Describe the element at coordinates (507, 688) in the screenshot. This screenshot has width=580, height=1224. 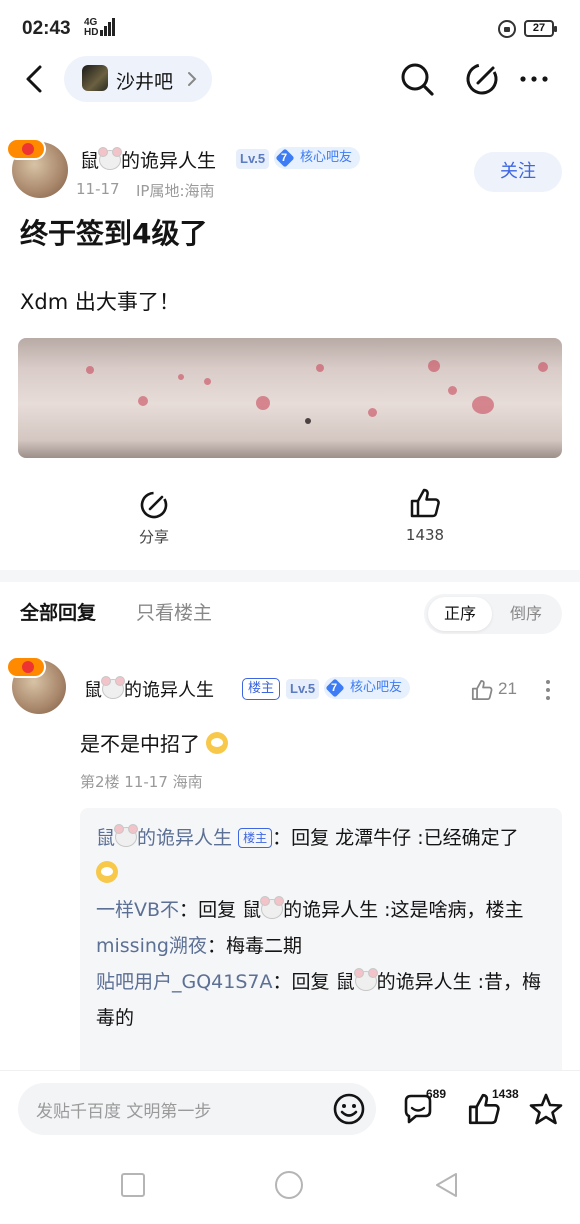
I see `reply-like-count: 21` at that location.